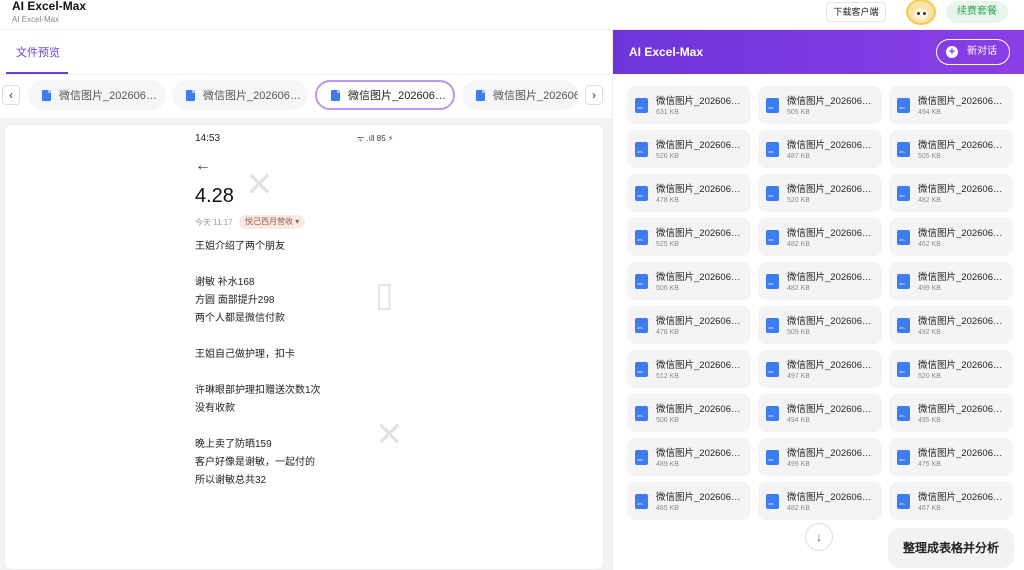 The width and height of the screenshot is (1024, 570). Describe the element at coordinates (856, 12) in the screenshot. I see `download-client-button: 下载客户端` at that location.